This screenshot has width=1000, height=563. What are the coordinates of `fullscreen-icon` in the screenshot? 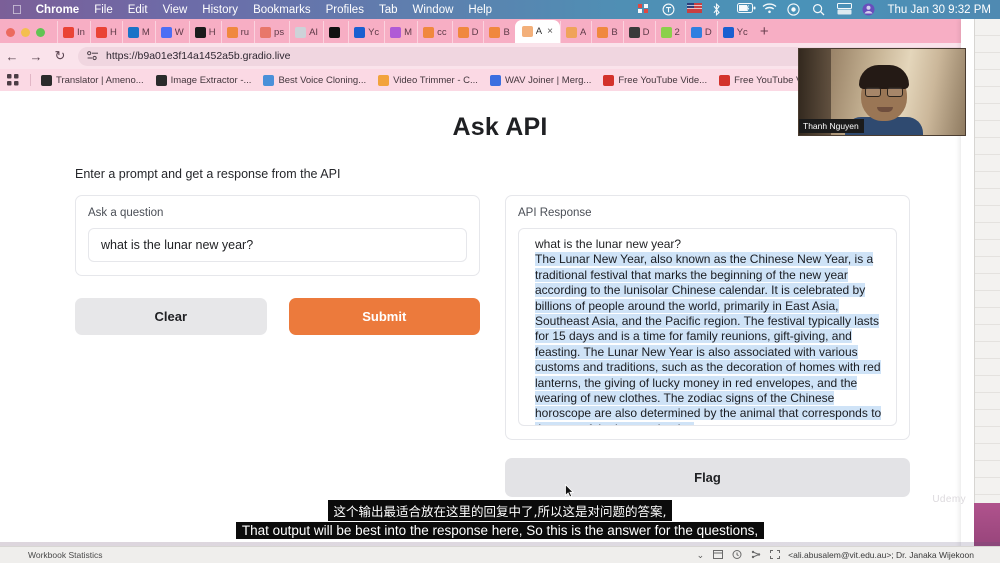 It's located at (775, 555).